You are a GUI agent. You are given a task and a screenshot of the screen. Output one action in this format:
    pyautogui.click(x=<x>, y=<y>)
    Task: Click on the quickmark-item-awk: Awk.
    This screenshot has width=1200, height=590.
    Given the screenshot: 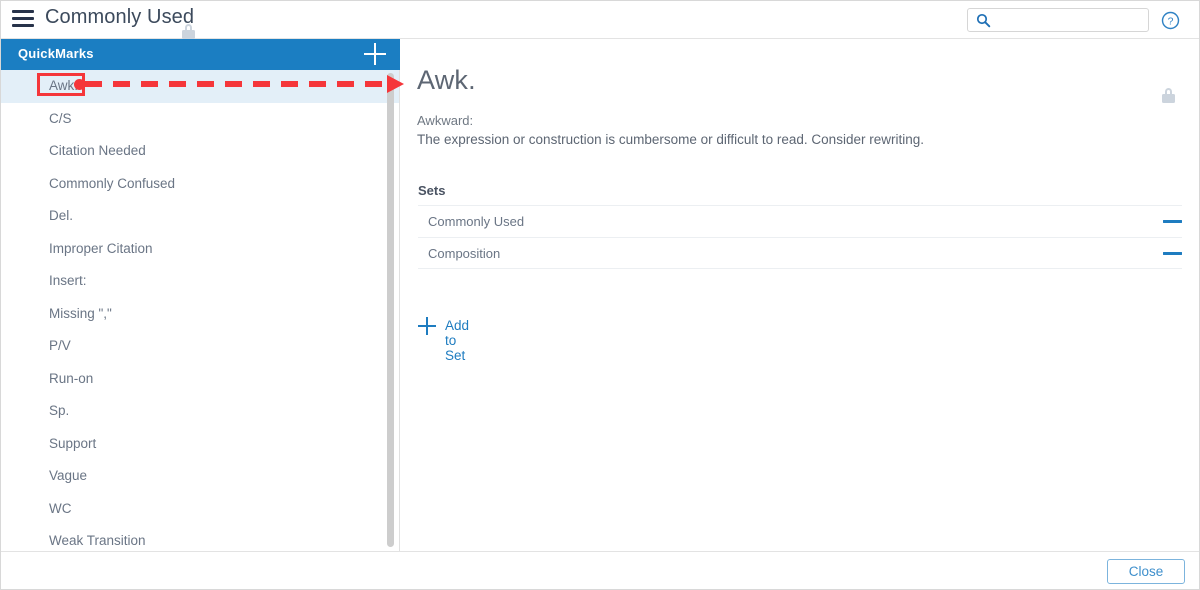 What is the action you would take?
    pyautogui.click(x=200, y=86)
    